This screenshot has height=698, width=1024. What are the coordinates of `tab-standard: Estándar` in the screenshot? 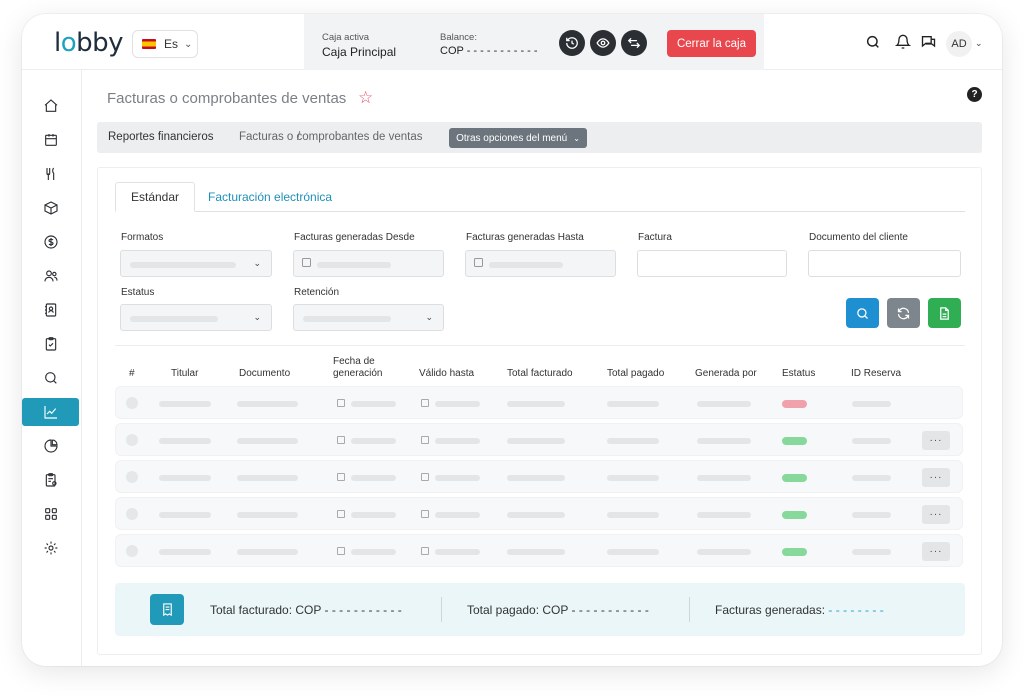 It's located at (155, 197).